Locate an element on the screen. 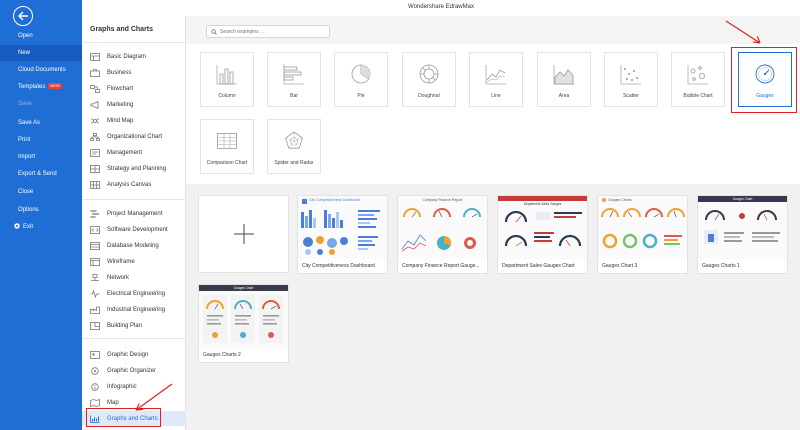 The width and height of the screenshot is (800, 430). basic-diagram-icon is located at coordinates (95, 56).